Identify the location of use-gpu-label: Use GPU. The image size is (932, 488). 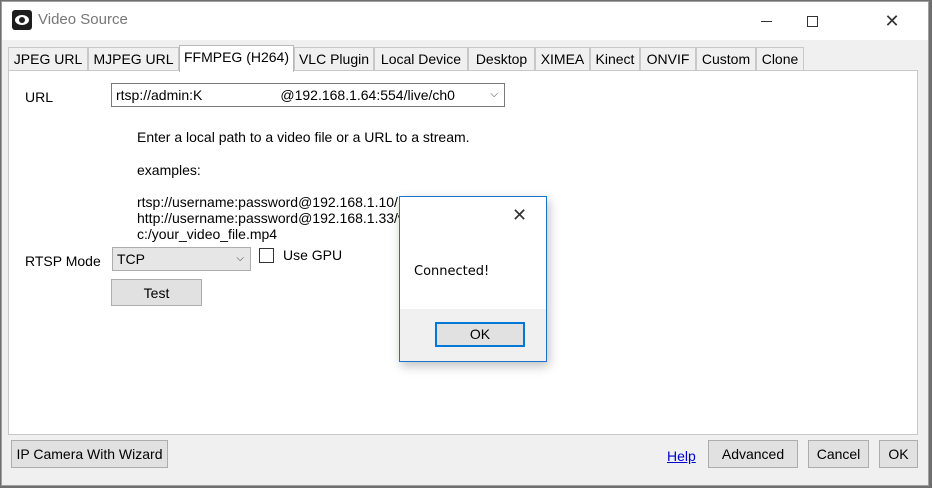
(312, 255).